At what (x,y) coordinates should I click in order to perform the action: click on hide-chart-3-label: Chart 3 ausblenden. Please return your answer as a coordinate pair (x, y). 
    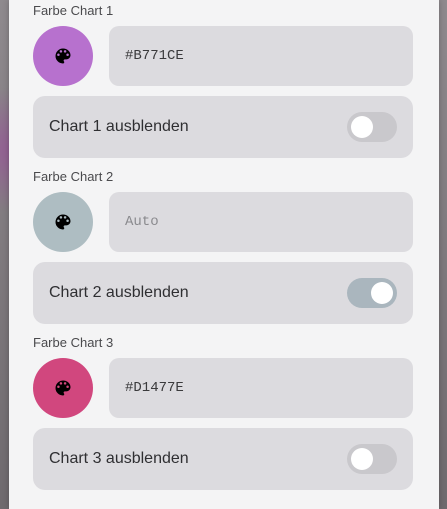
    Looking at the image, I should click on (119, 458).